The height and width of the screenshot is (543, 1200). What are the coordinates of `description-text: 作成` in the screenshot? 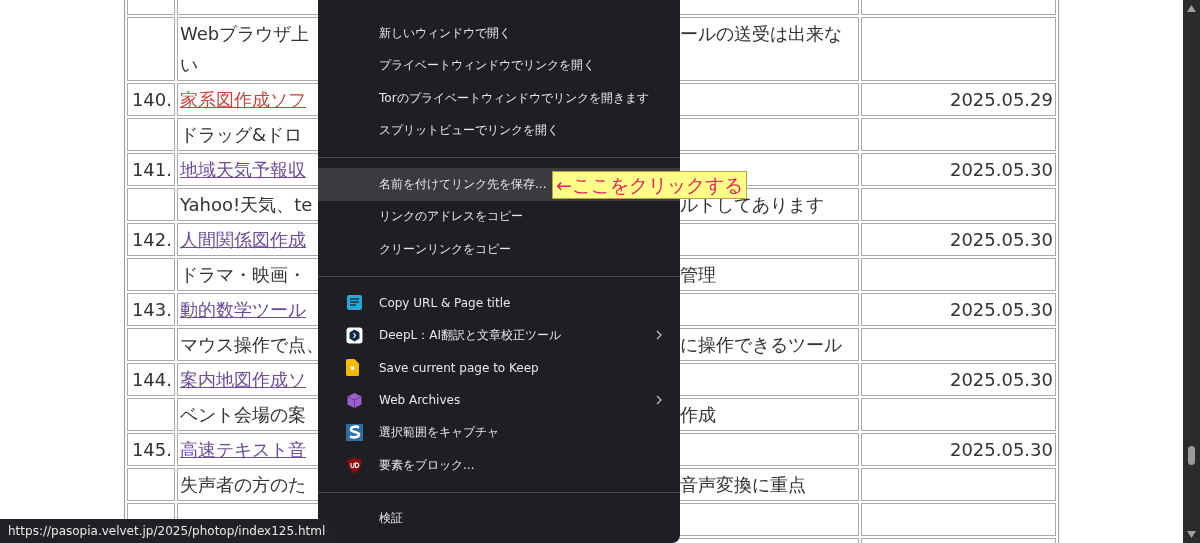 It's located at (698, 415).